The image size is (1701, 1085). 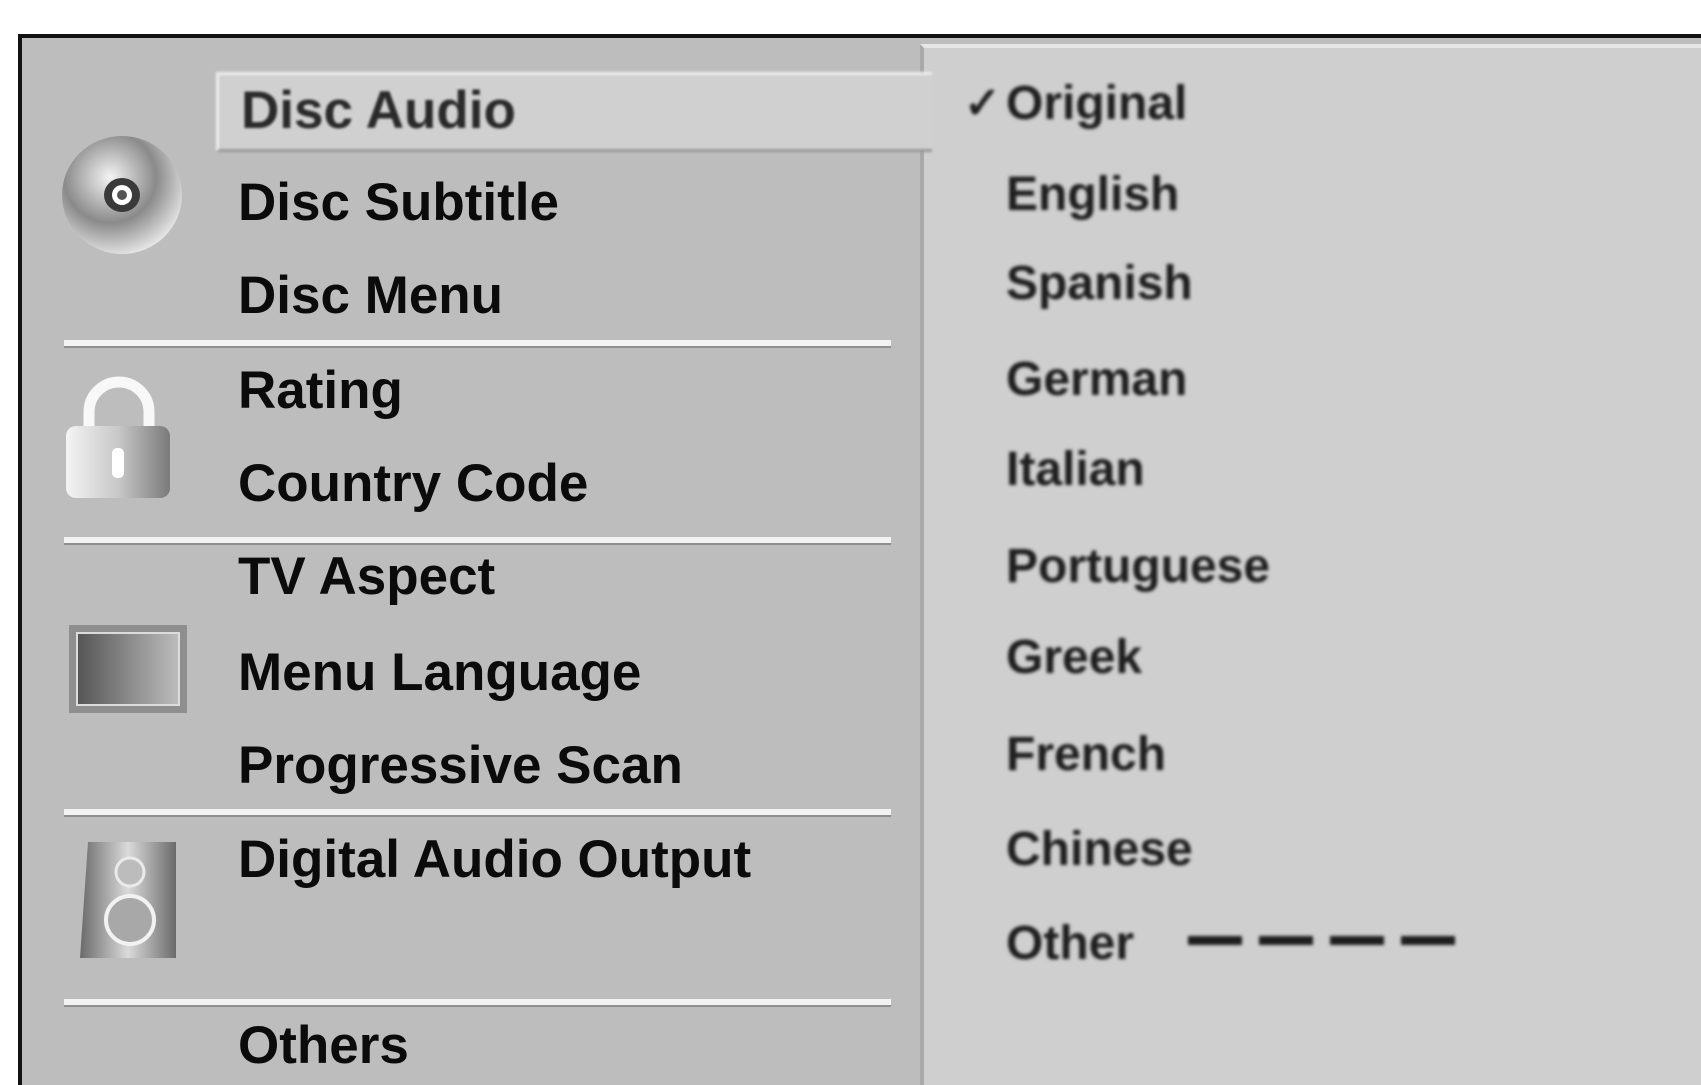 I want to click on menu-item-others: Others, so click(x=323, y=1046).